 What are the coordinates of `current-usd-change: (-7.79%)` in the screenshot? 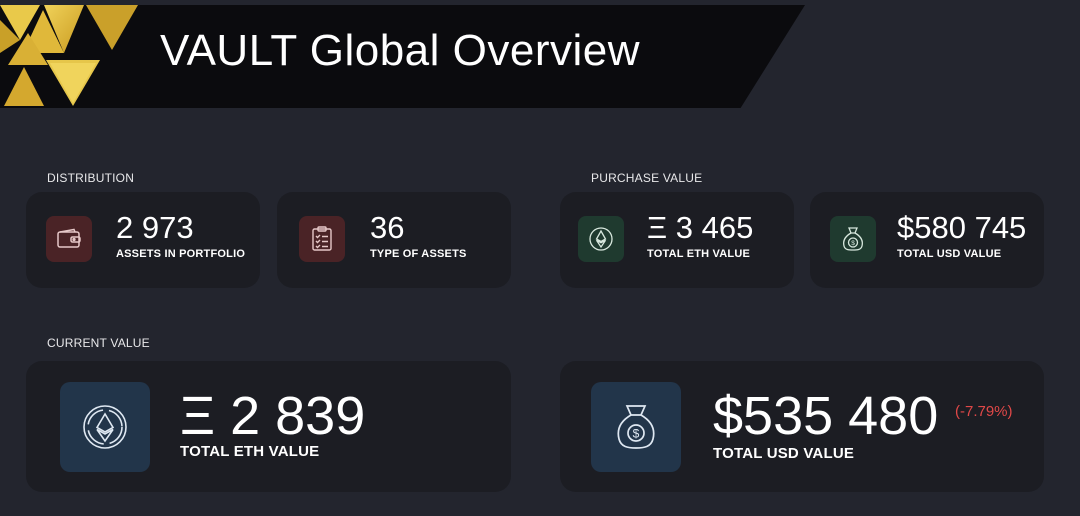 It's located at (984, 411).